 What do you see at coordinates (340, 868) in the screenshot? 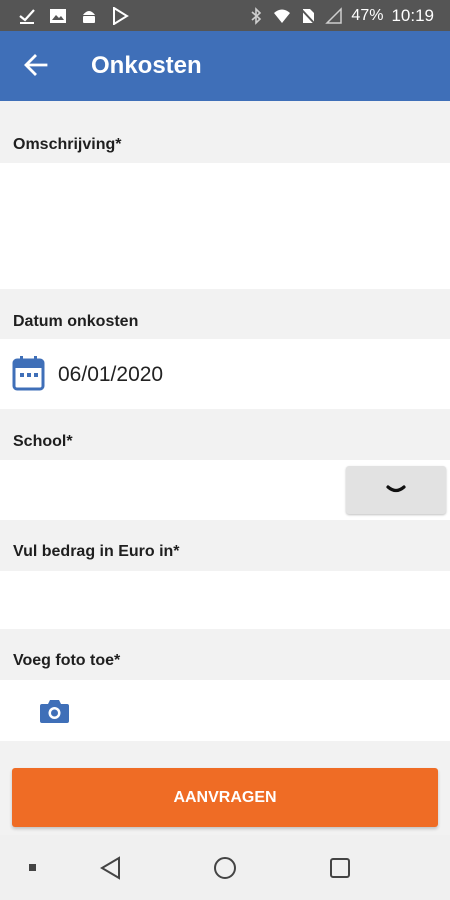
I see `overview-square-icon` at bounding box center [340, 868].